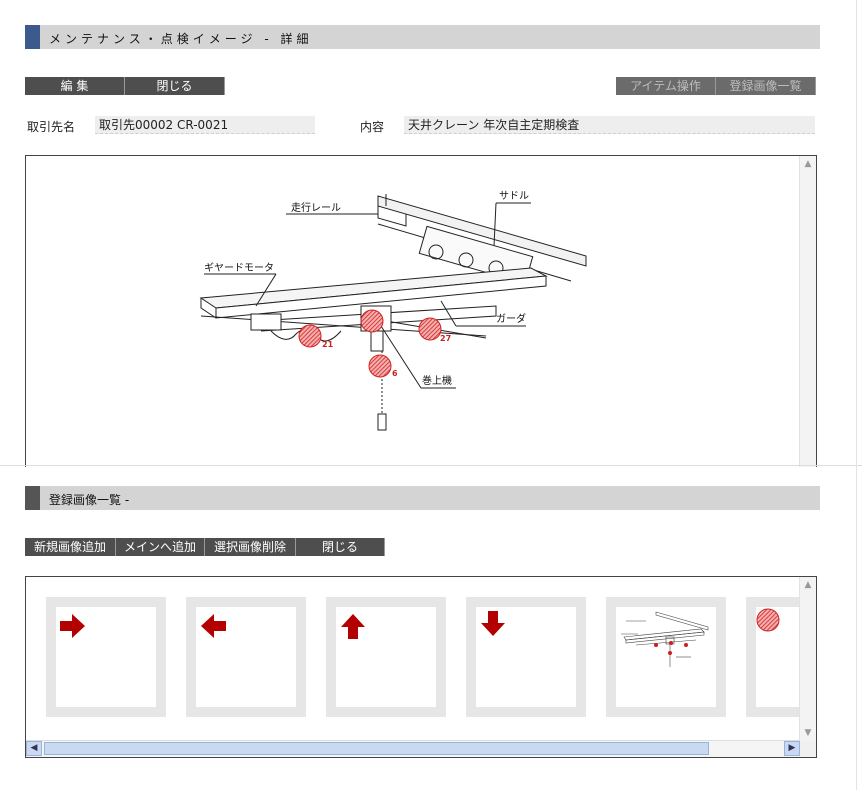  Describe the element at coordinates (34, 748) in the screenshot. I see `scroll-left-icon: ◀` at that location.